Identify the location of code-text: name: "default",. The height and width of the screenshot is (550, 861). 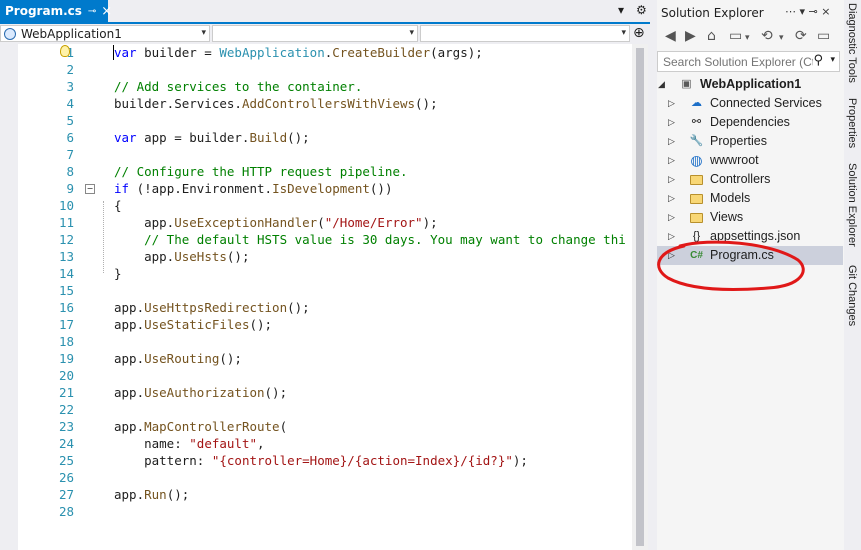
(189, 443).